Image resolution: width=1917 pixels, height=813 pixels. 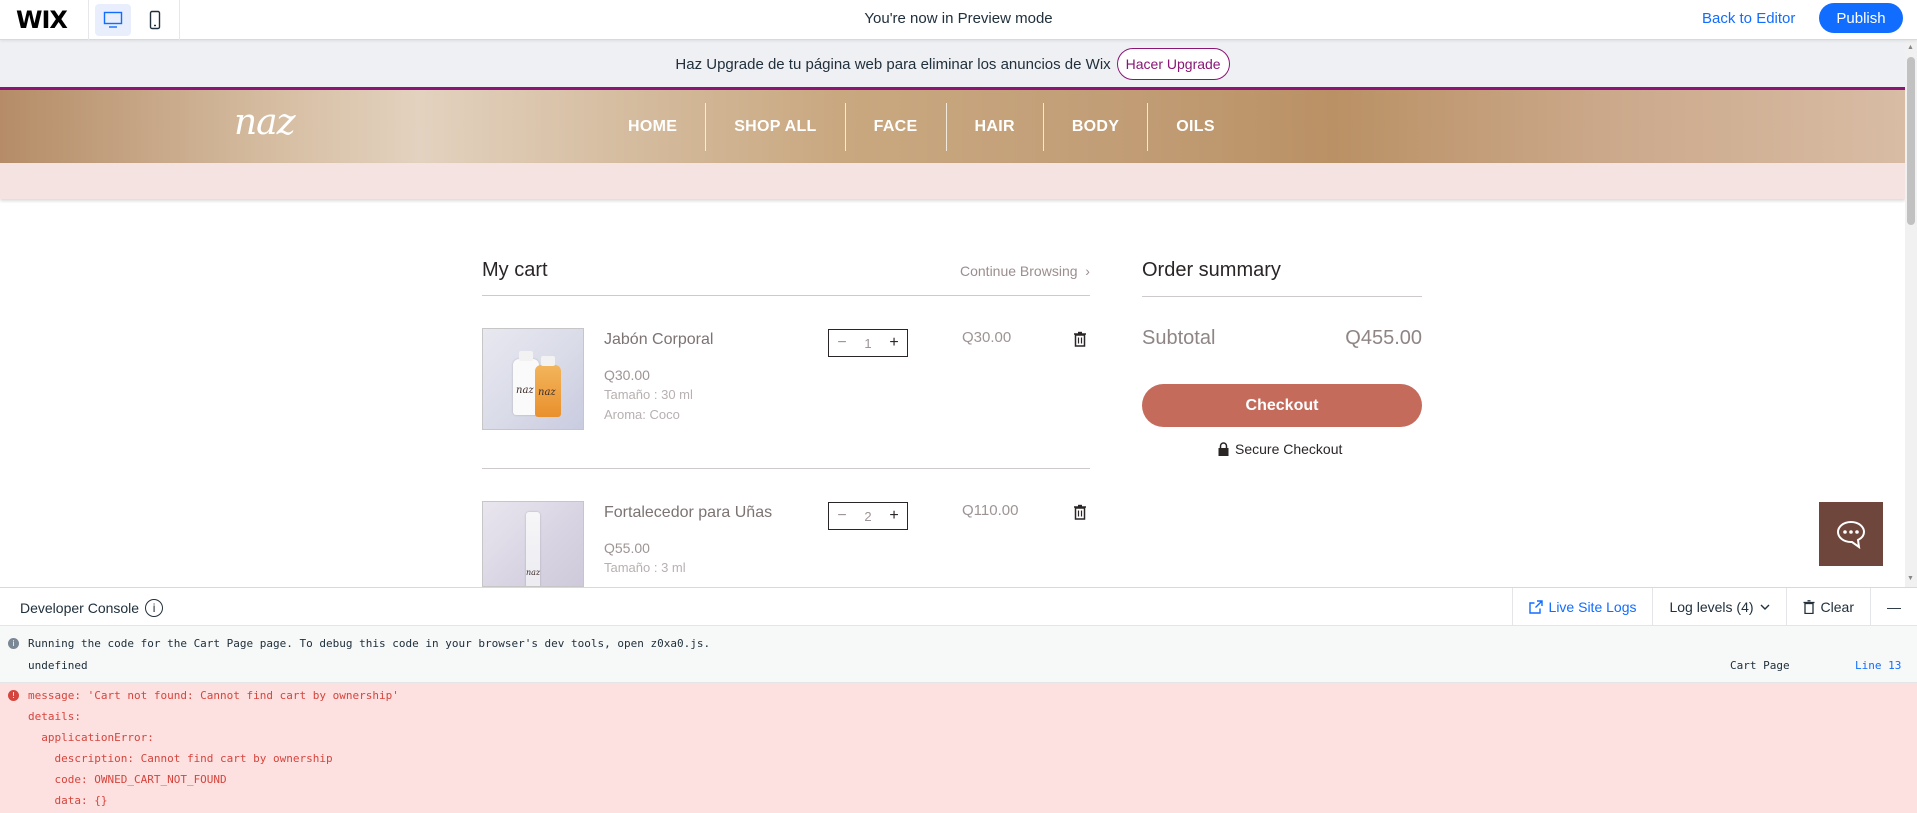 I want to click on error-line: data: {}, so click(x=68, y=800).